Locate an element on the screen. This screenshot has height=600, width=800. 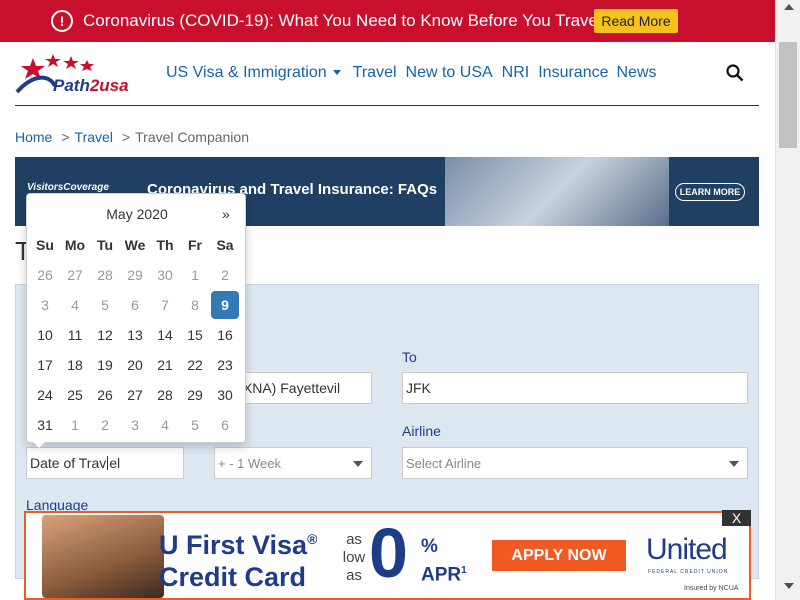
date-flex-select: + - 1 Week is located at coordinates (293, 463).